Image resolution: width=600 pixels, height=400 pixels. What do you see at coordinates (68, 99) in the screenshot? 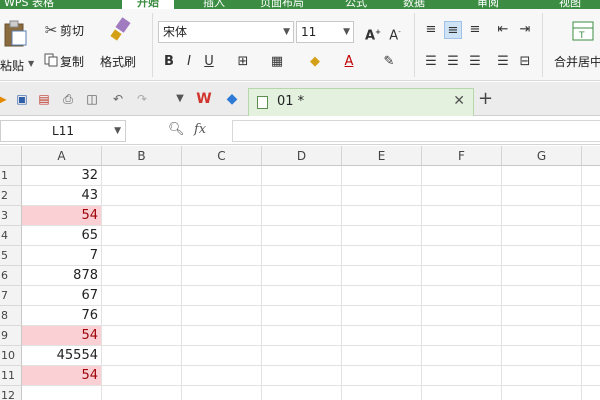
I see `print-icon: ⎙` at bounding box center [68, 99].